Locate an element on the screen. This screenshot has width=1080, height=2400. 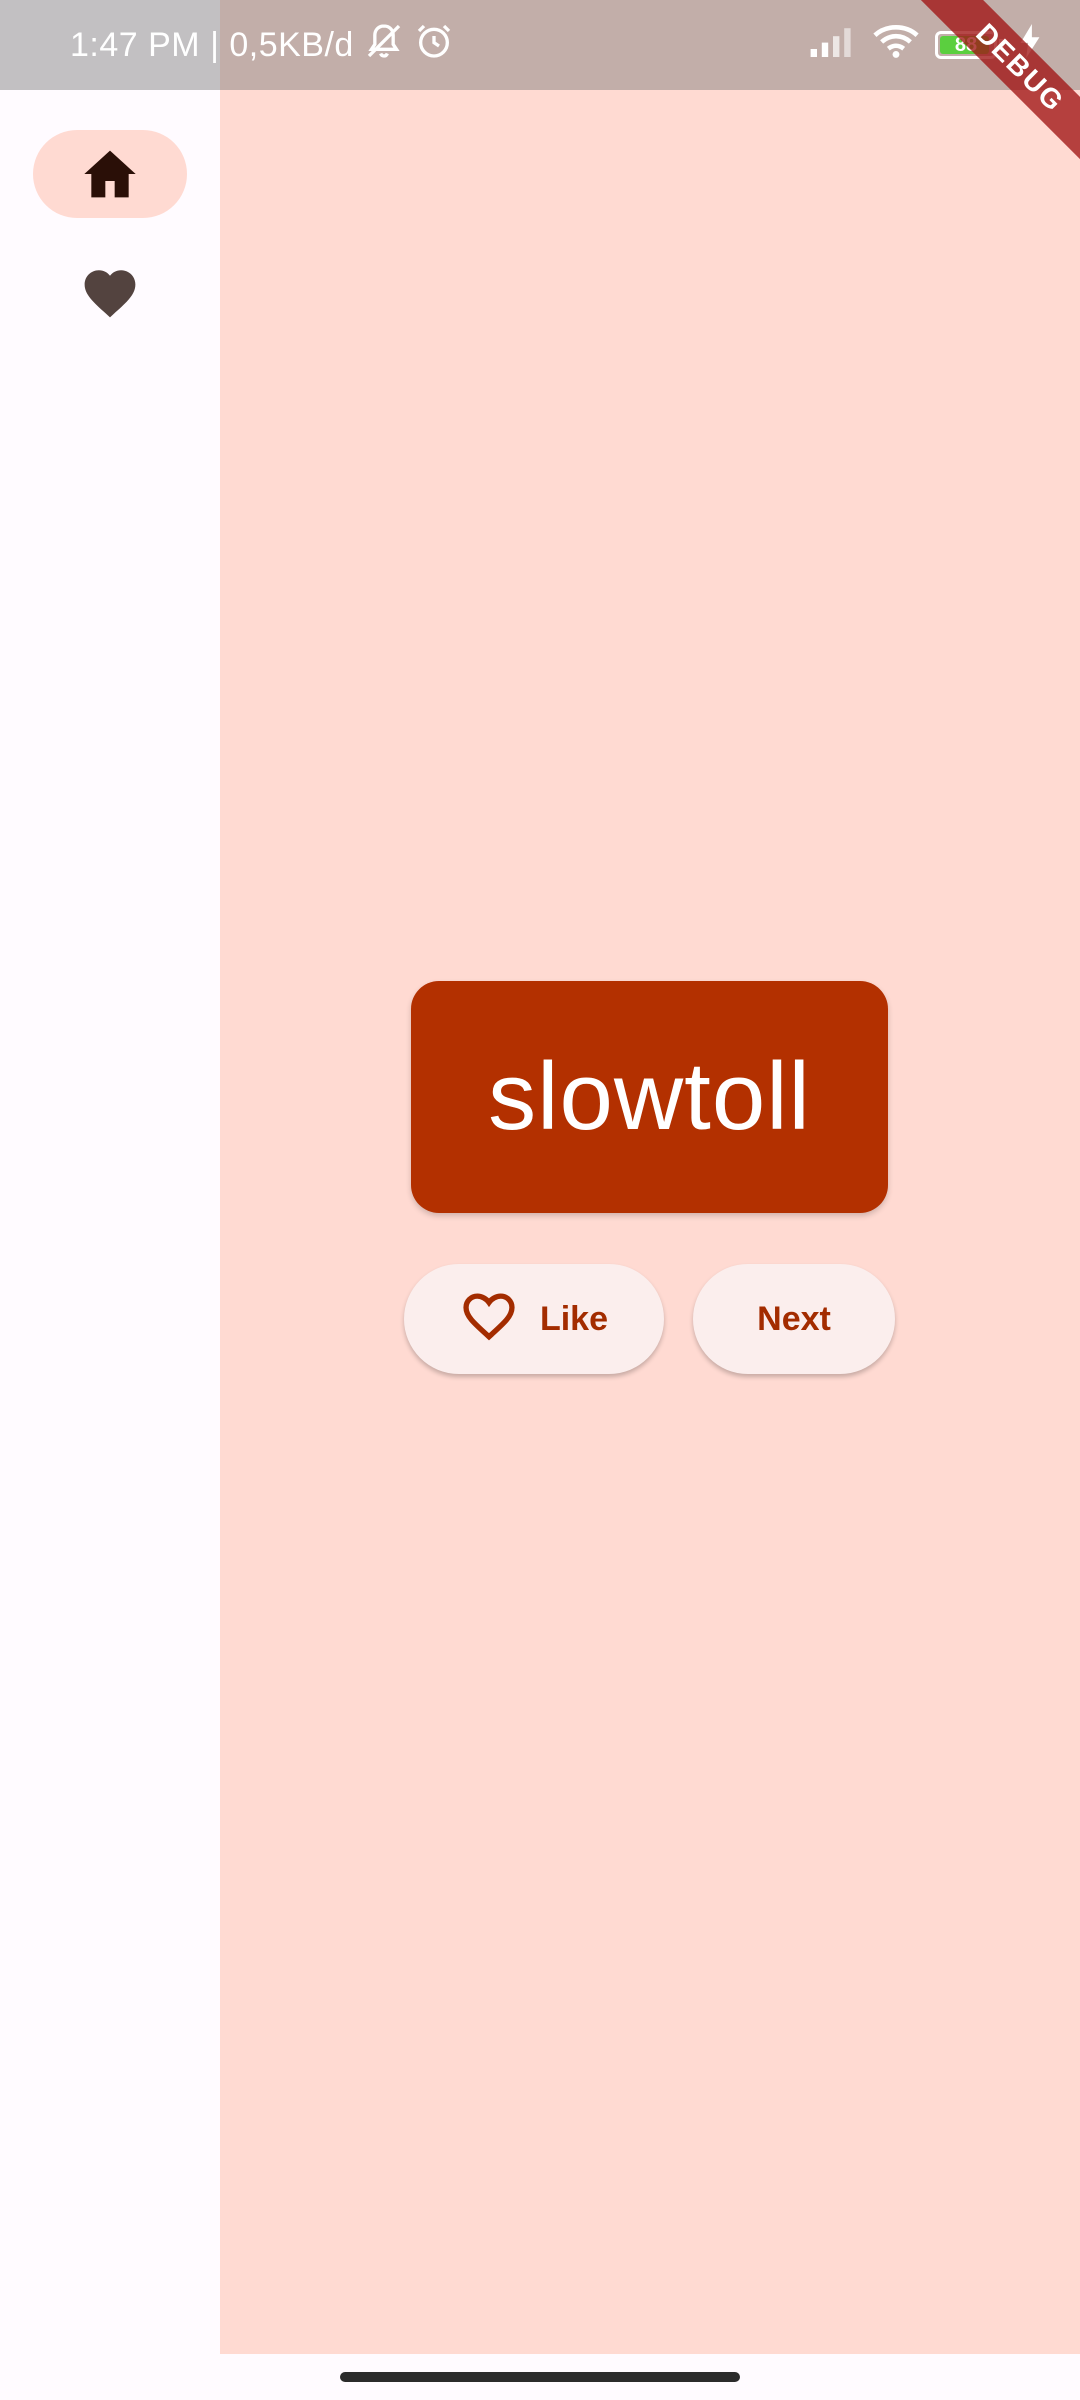
signal-icon is located at coordinates (833, 45).